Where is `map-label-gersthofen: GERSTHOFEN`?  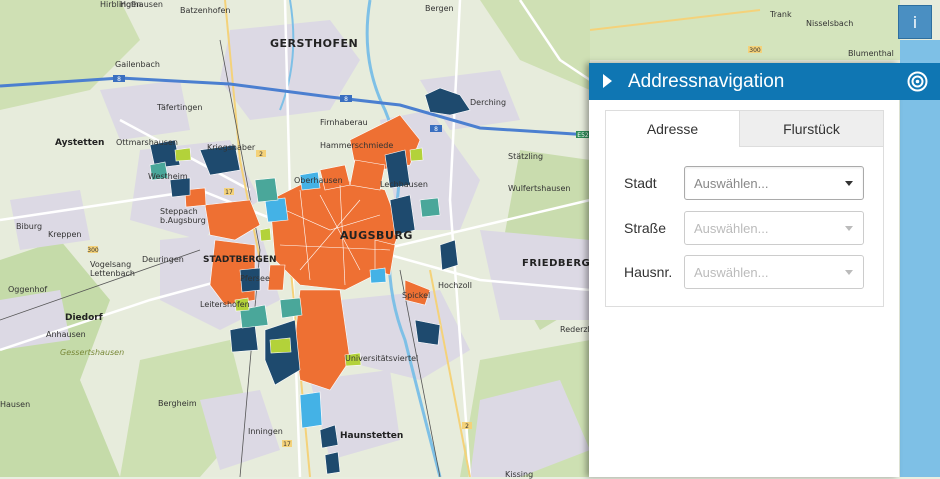
map-label-gersthofen: GERSTHOFEN is located at coordinates (314, 43).